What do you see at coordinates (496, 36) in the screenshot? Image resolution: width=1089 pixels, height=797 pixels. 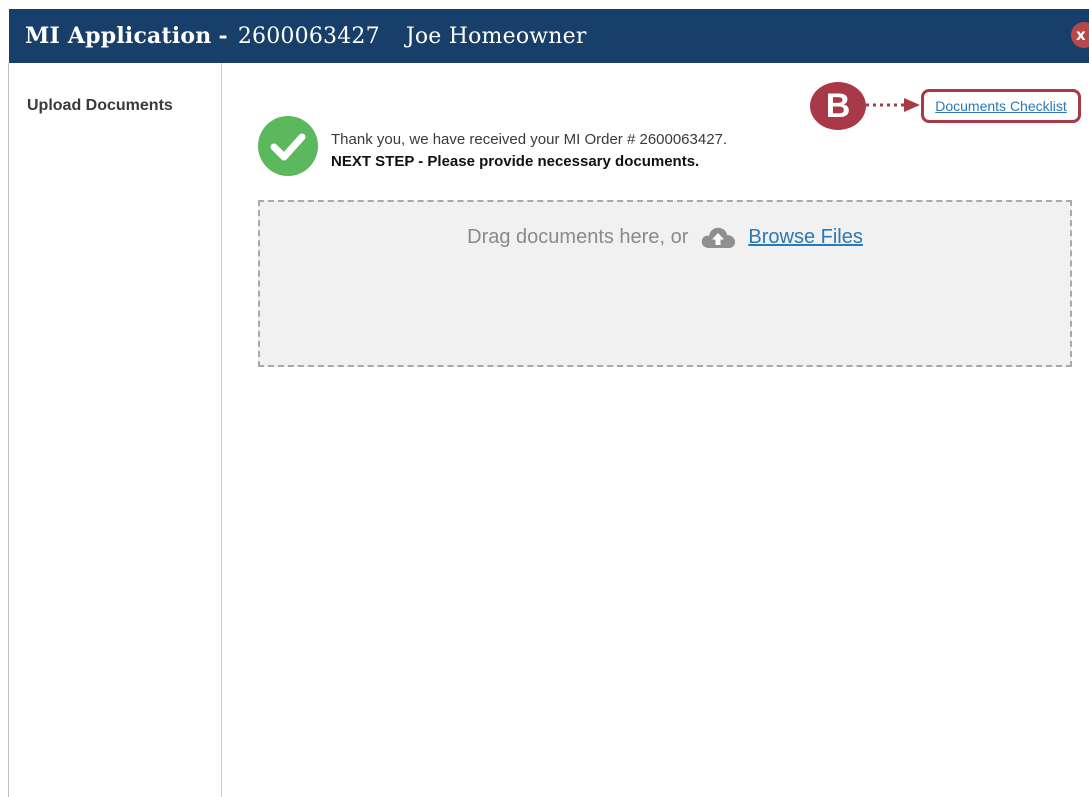 I see `title-applicant-name: Joe Homeowner` at bounding box center [496, 36].